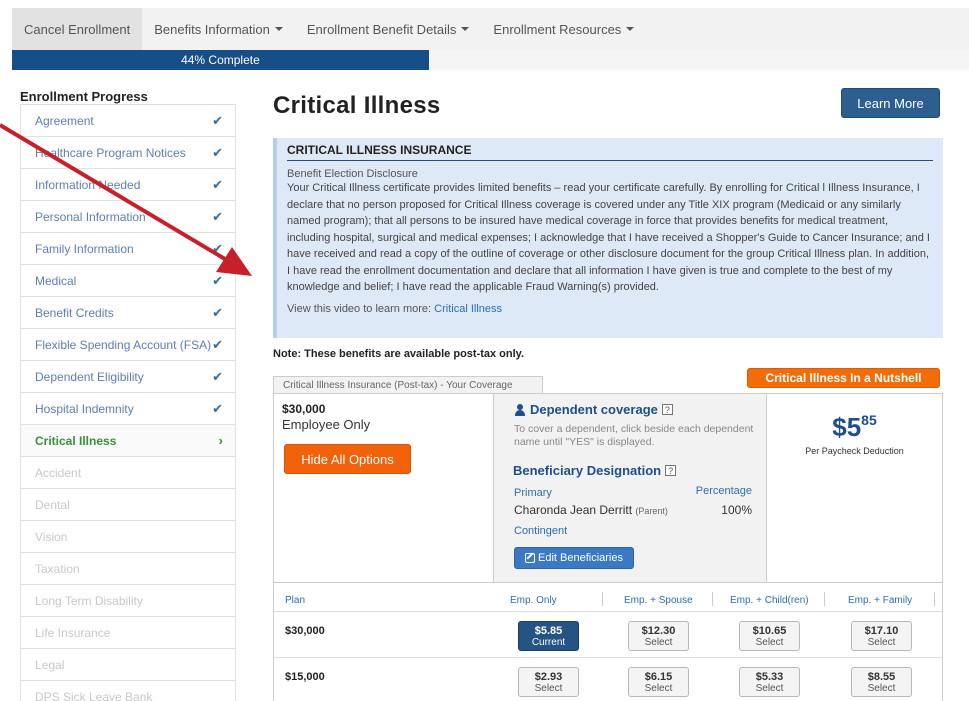  I want to click on select-plan-button: $12.30 Select, so click(658, 636).